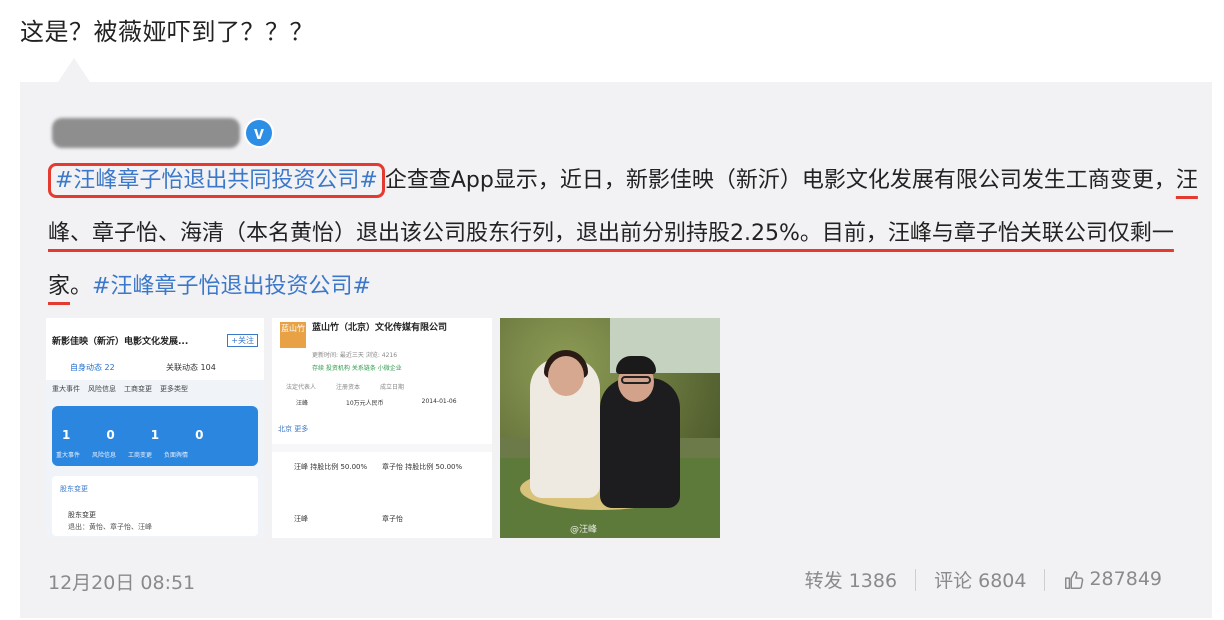 The height and width of the screenshot is (620, 1224). What do you see at coordinates (120, 389) in the screenshot?
I see `thumb1-chips: 重大事件 风险信息 工商变更 更多类型` at bounding box center [120, 389].